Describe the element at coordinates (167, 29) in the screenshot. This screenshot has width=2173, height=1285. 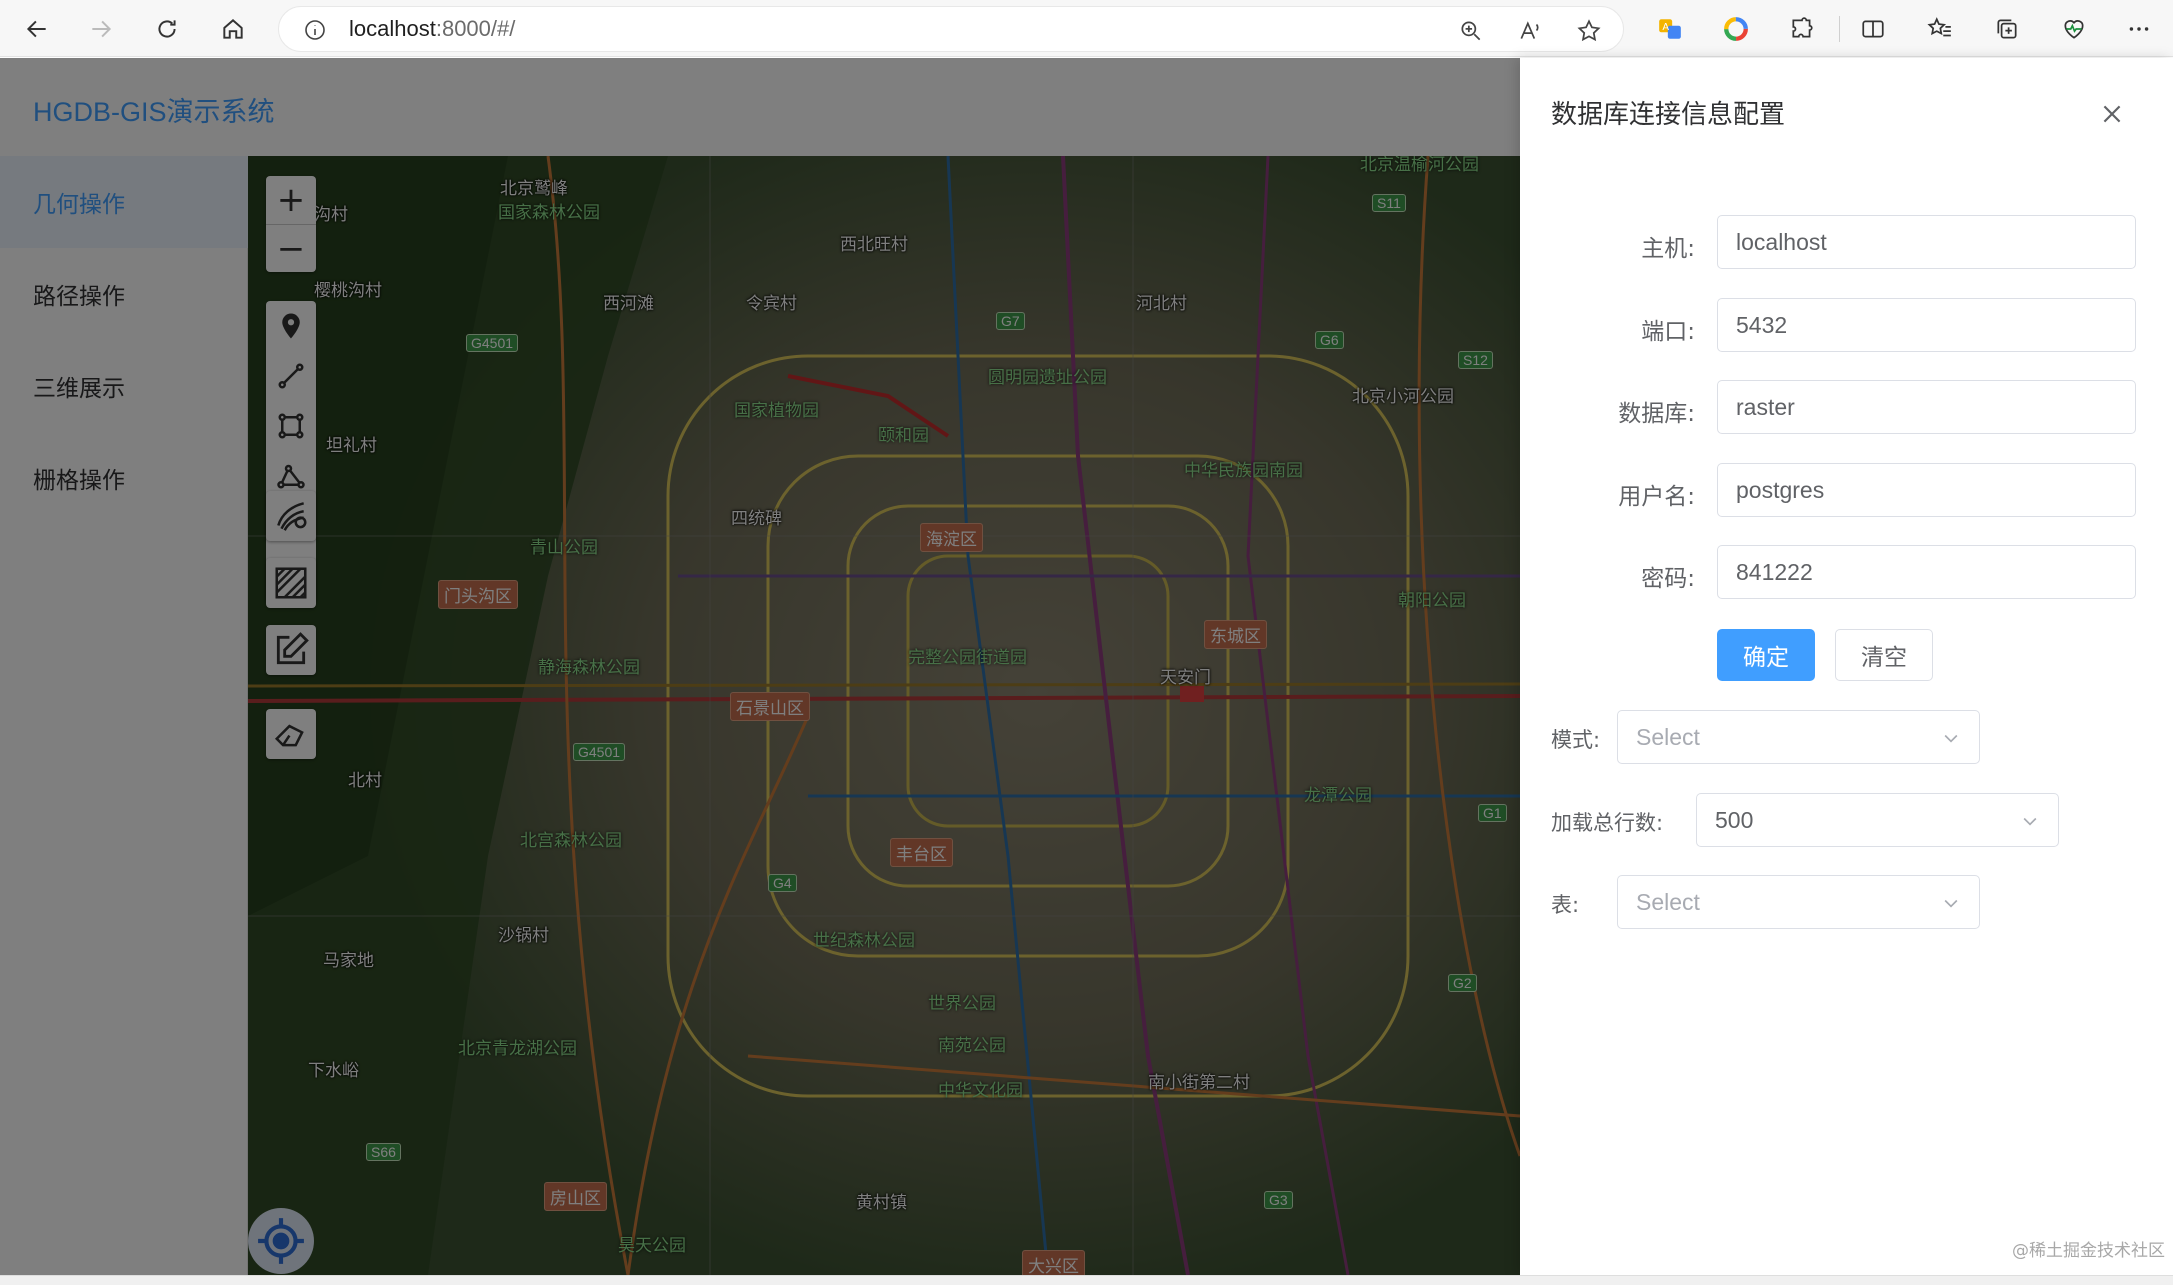
I see `refresh-icon` at that location.